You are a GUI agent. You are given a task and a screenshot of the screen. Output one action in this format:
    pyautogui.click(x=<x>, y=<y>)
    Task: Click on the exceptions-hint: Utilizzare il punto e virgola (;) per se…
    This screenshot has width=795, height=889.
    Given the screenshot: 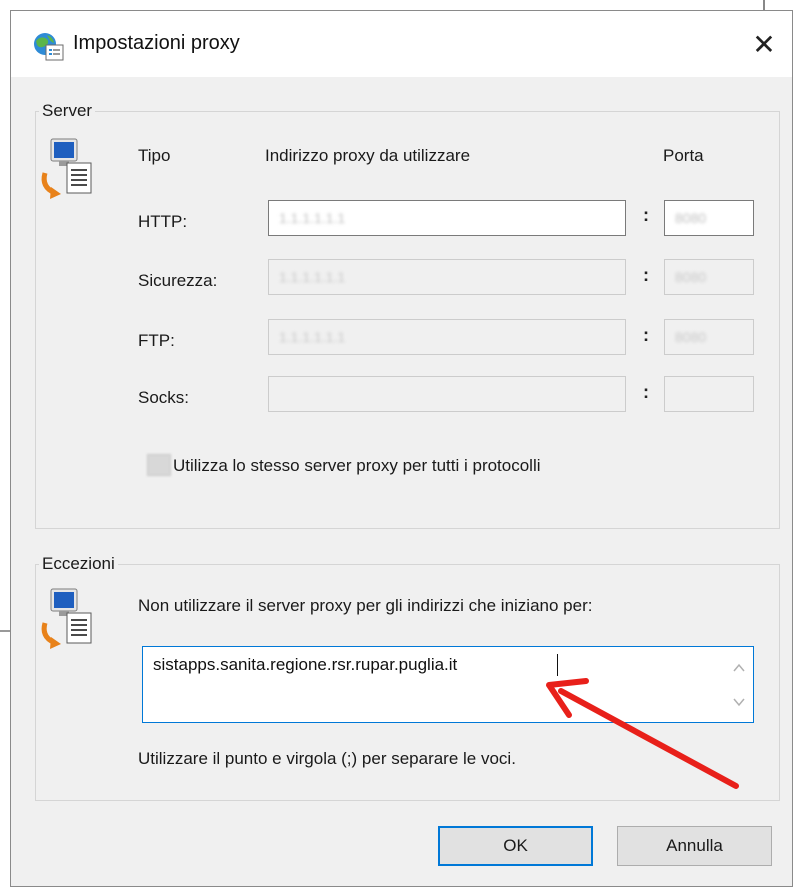 What is the action you would take?
    pyautogui.click(x=327, y=758)
    